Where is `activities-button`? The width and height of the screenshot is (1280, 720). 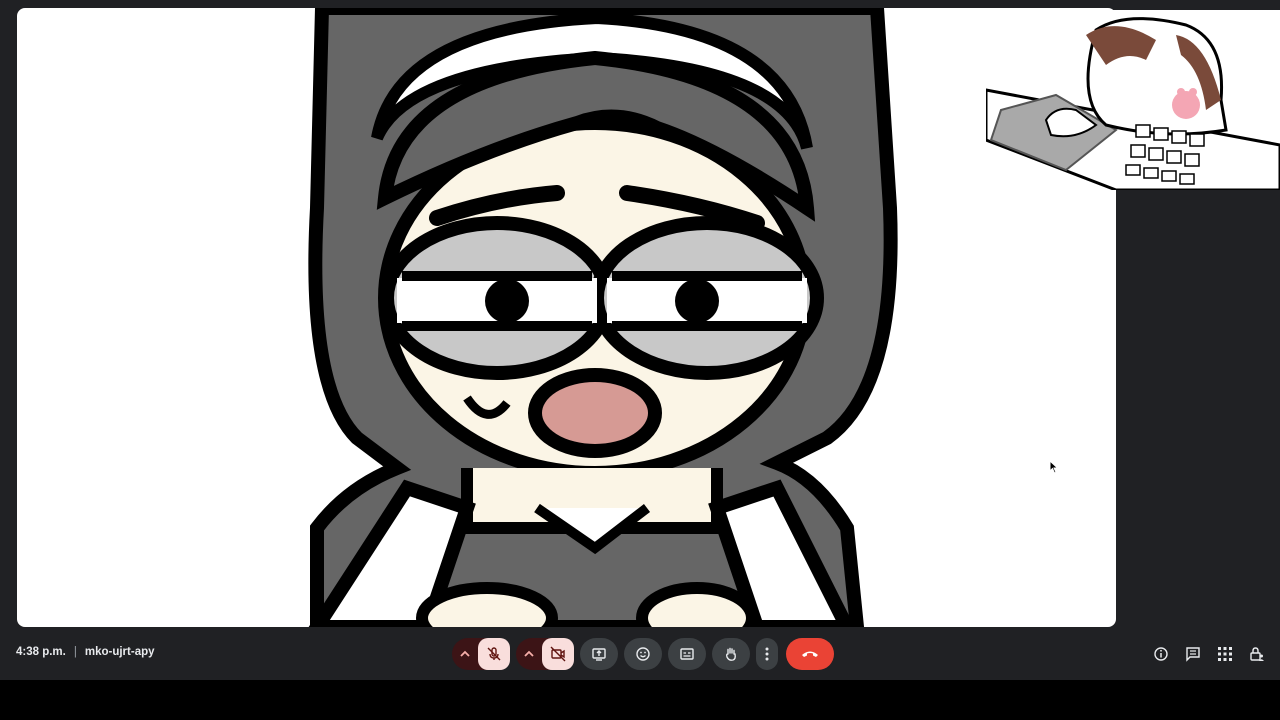
activities-button is located at coordinates (1225, 654).